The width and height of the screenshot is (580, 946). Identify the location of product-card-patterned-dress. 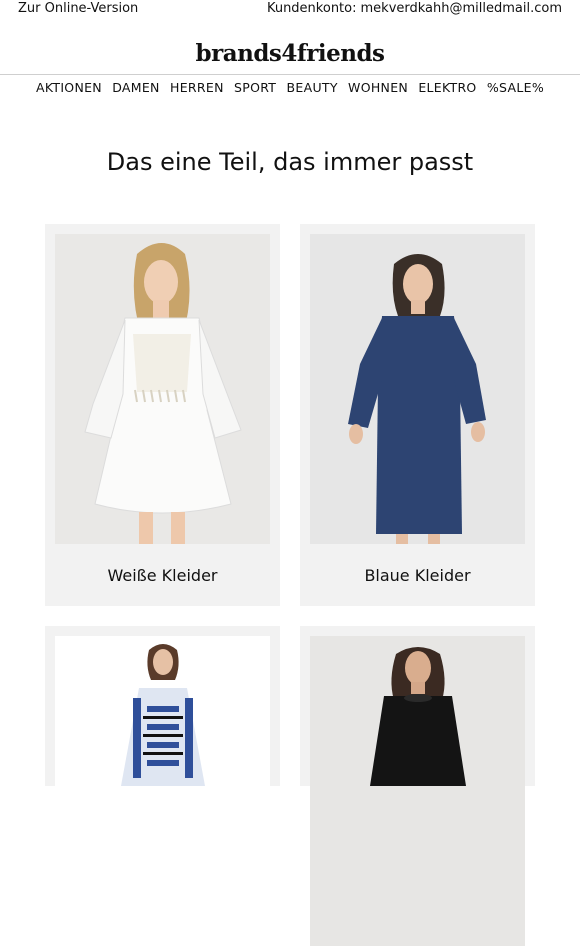
(162, 786).